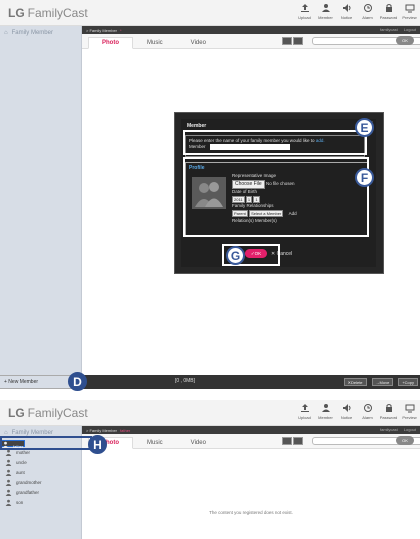  Describe the element at coordinates (77, 381) in the screenshot. I see `callout-d: D` at that location.